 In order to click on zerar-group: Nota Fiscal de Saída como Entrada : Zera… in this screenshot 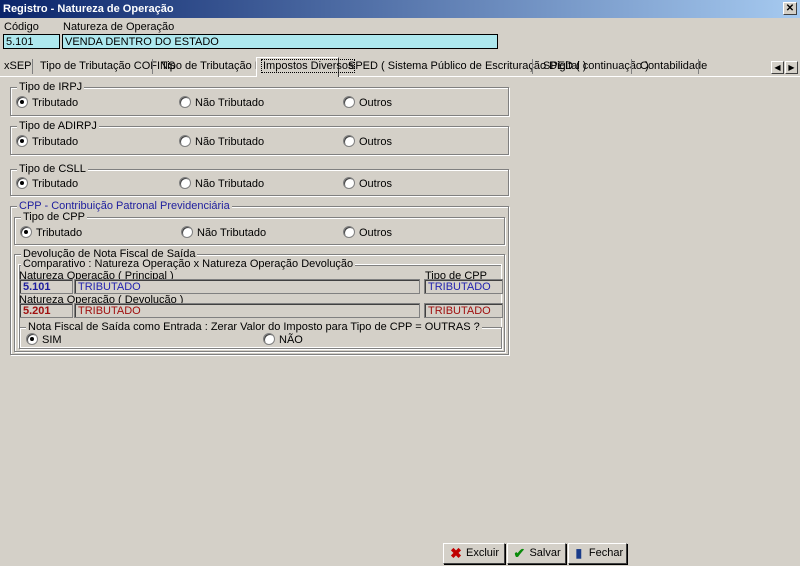, I will do `click(260, 335)`.